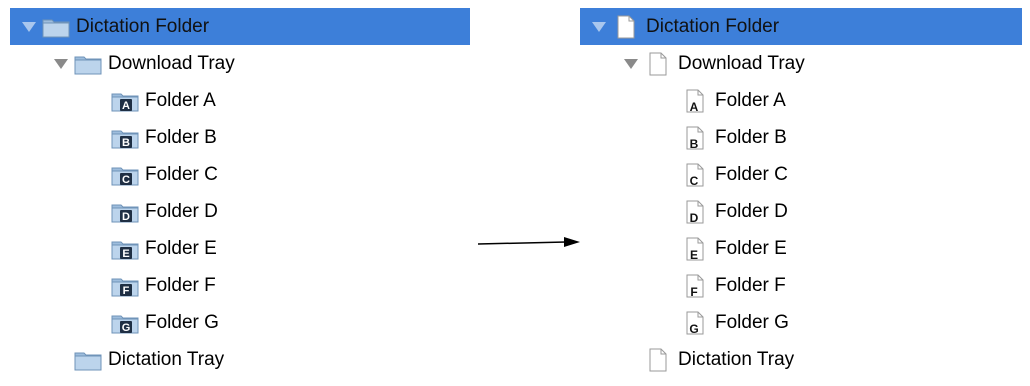  I want to click on lettered-document-icon: C, so click(695, 175).